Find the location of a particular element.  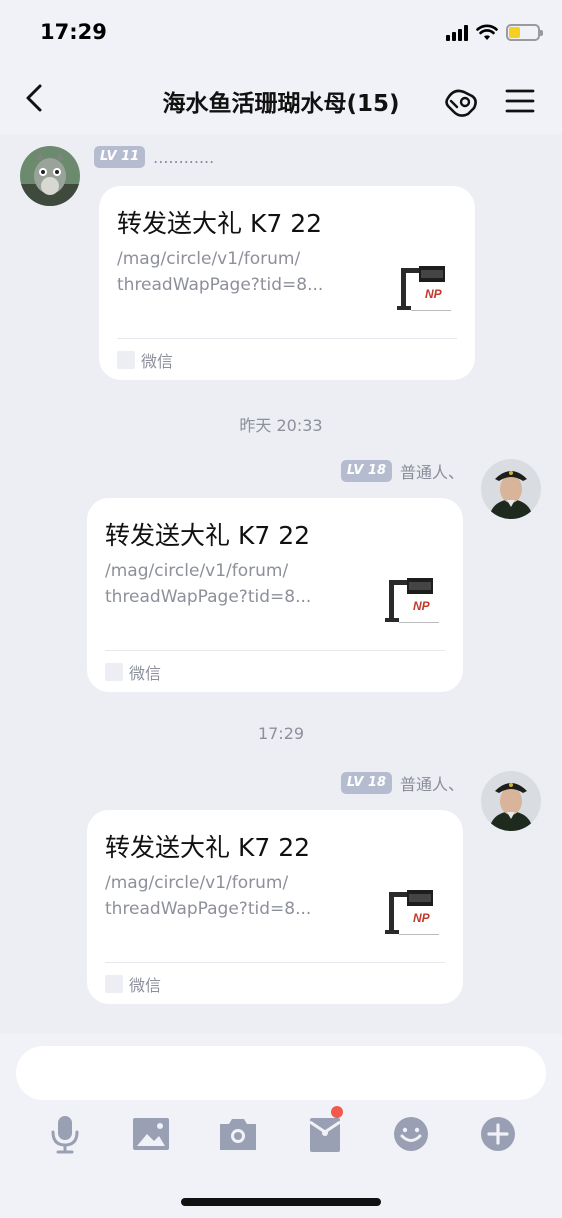

status-time: 17:29 is located at coordinates (73, 32).